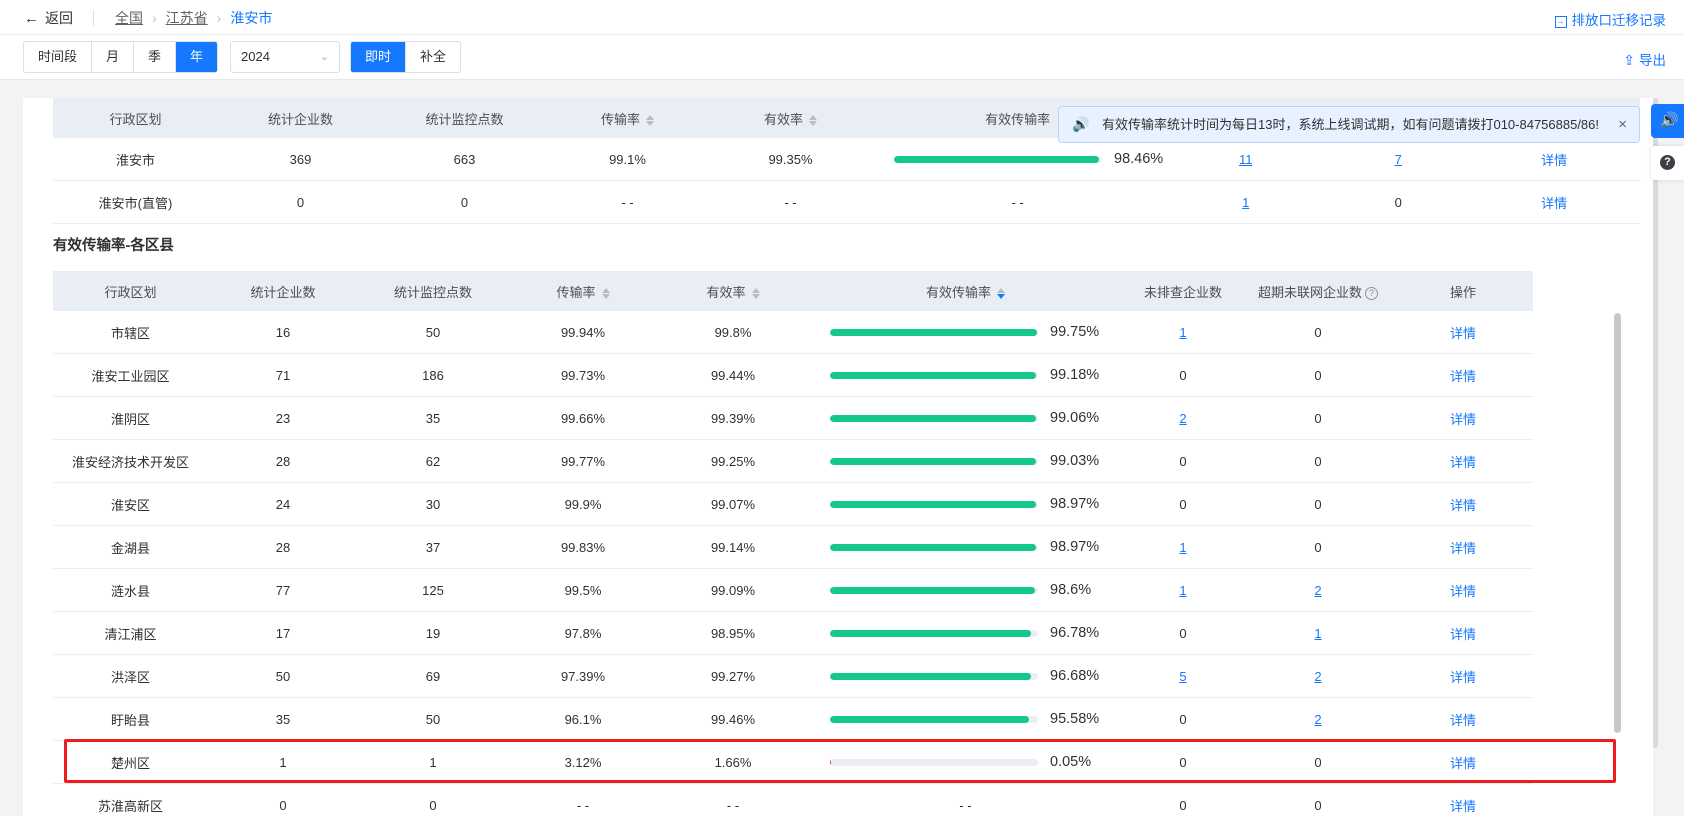  Describe the element at coordinates (130, 375) in the screenshot. I see `cell-region: 淮安工业园区` at that location.